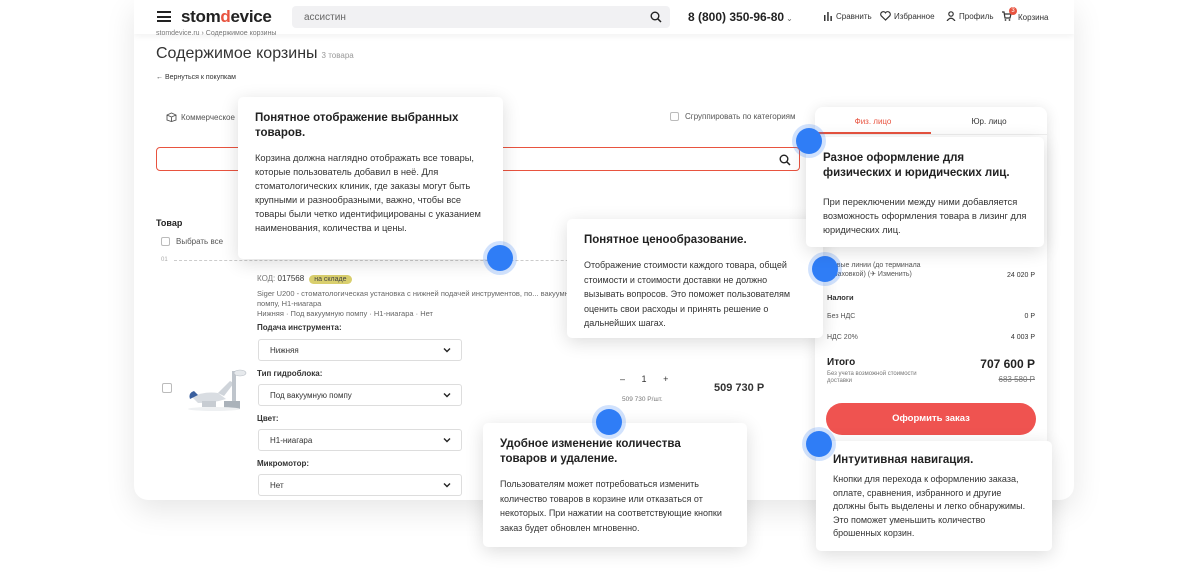  I want to click on divider, so click(404, 260).